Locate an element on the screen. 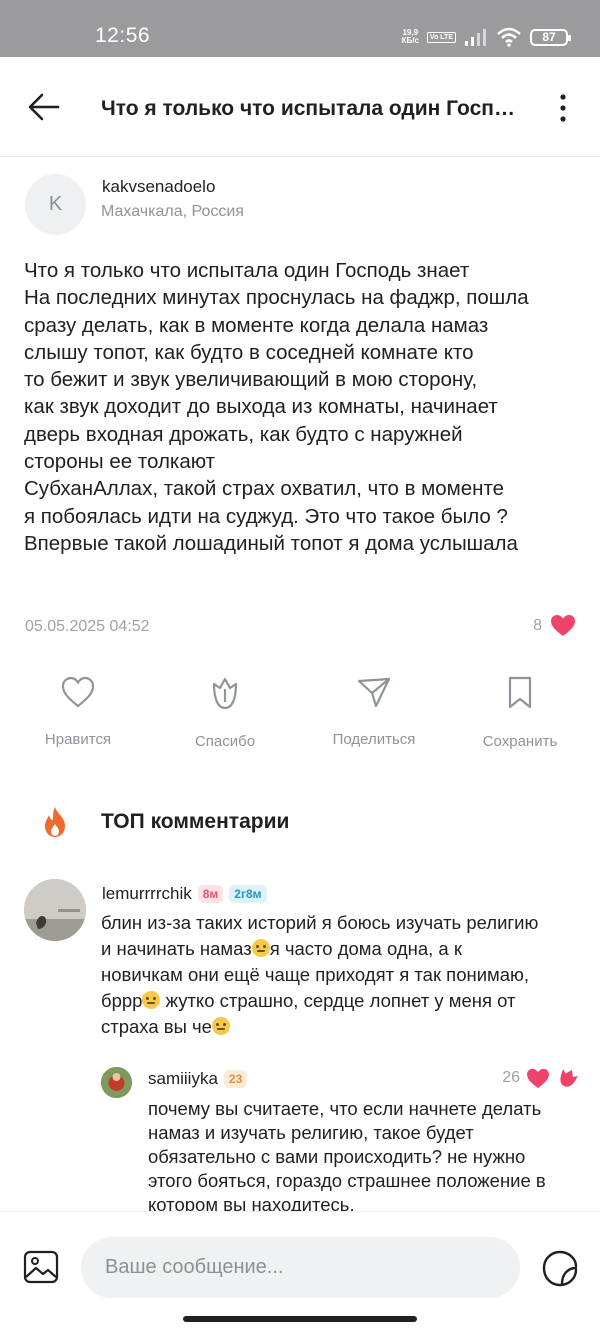 The height and width of the screenshot is (1332, 600). attach-image-button is located at coordinates (41, 1267).